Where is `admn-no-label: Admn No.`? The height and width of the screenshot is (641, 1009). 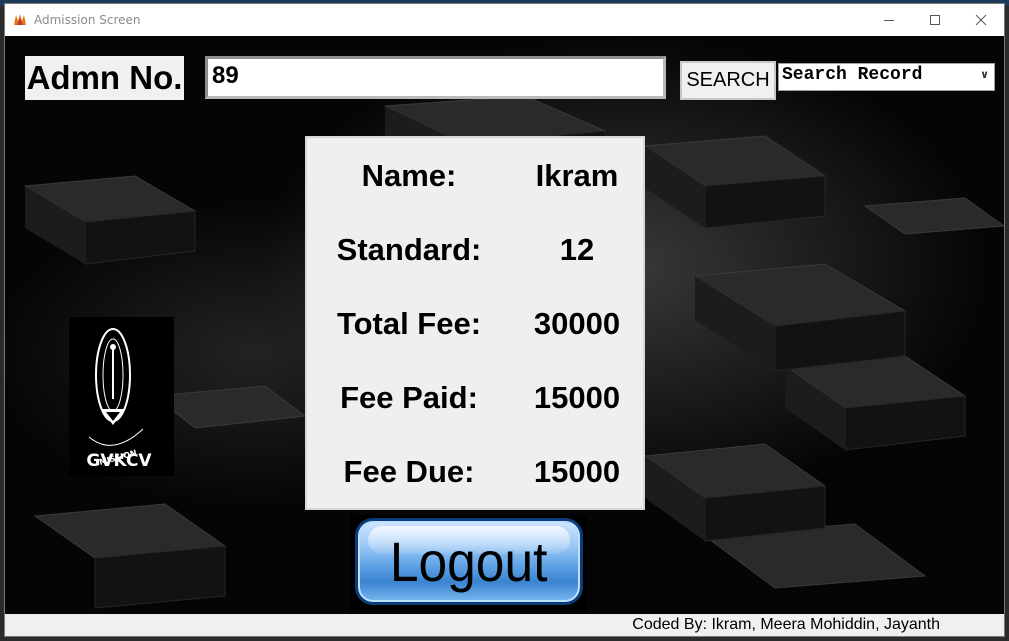
admn-no-label: Admn No. is located at coordinates (104, 78).